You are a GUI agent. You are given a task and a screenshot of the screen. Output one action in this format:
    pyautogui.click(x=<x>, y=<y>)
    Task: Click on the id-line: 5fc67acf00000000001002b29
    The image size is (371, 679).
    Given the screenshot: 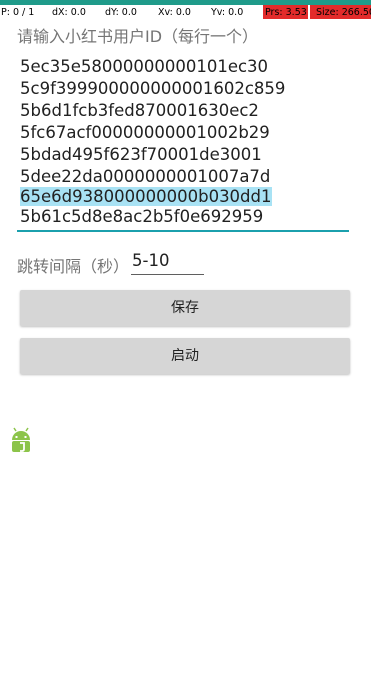 What is the action you would take?
    pyautogui.click(x=145, y=132)
    